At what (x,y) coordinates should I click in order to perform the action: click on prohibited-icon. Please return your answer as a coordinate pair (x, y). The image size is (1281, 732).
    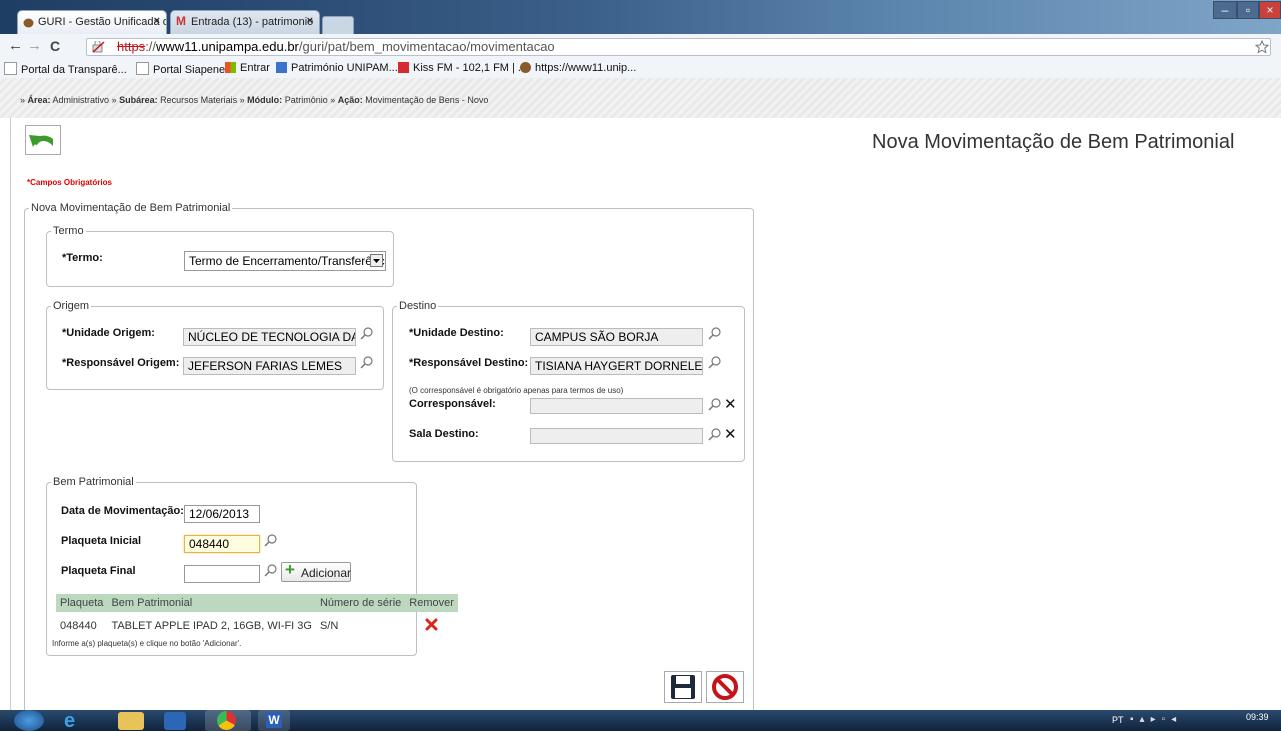
    Looking at the image, I should click on (725, 687).